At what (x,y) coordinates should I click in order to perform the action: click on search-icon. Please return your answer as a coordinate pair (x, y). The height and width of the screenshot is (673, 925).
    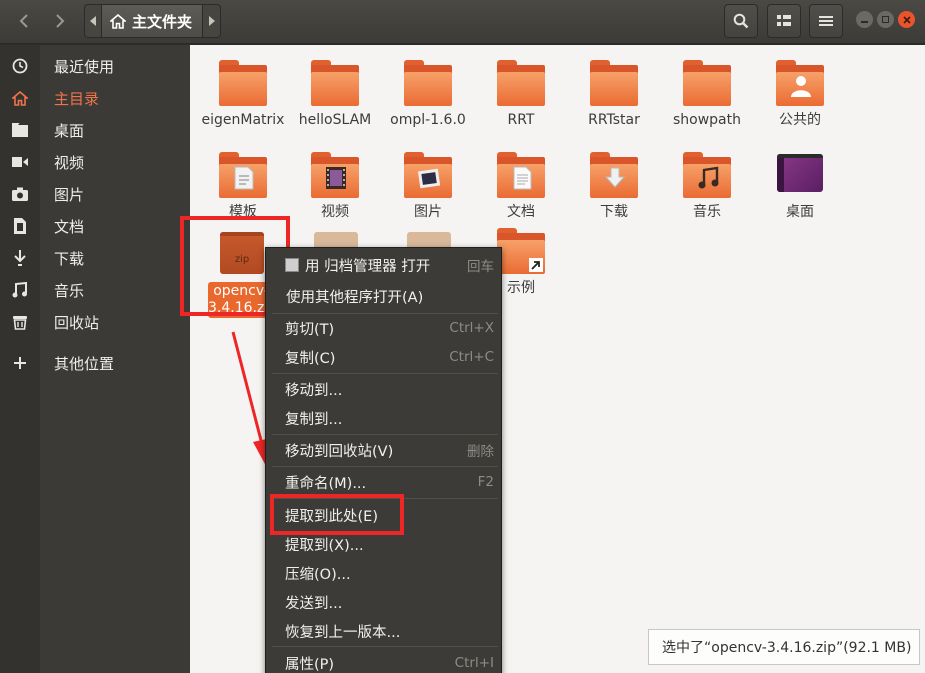
    Looking at the image, I should click on (741, 21).